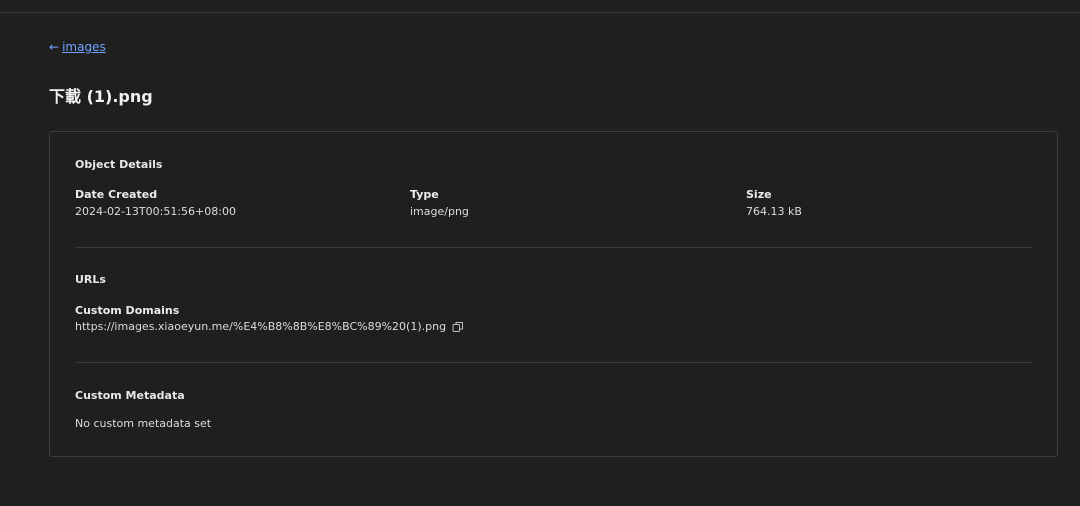  Describe the element at coordinates (424, 194) in the screenshot. I see `type-label: Type` at that location.